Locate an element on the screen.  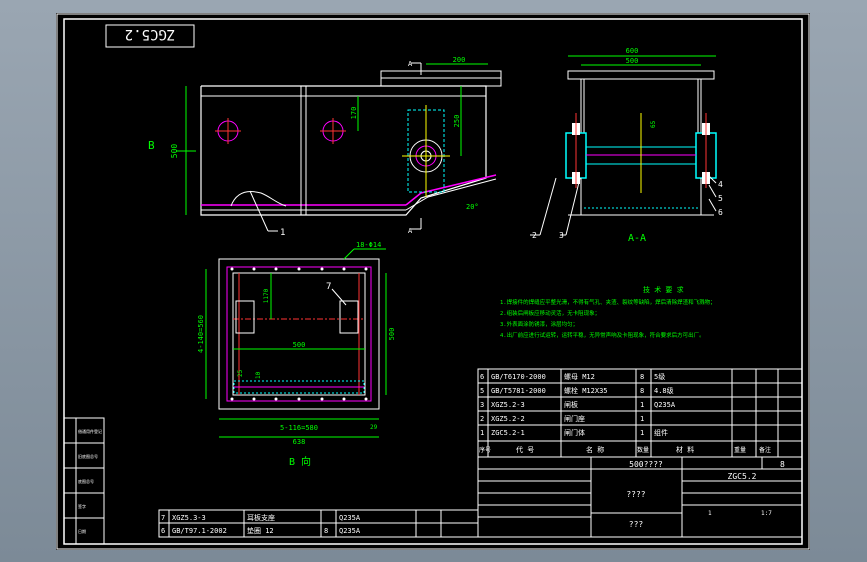
tb-code: ZGC5.2 is located at coordinates (742, 476).